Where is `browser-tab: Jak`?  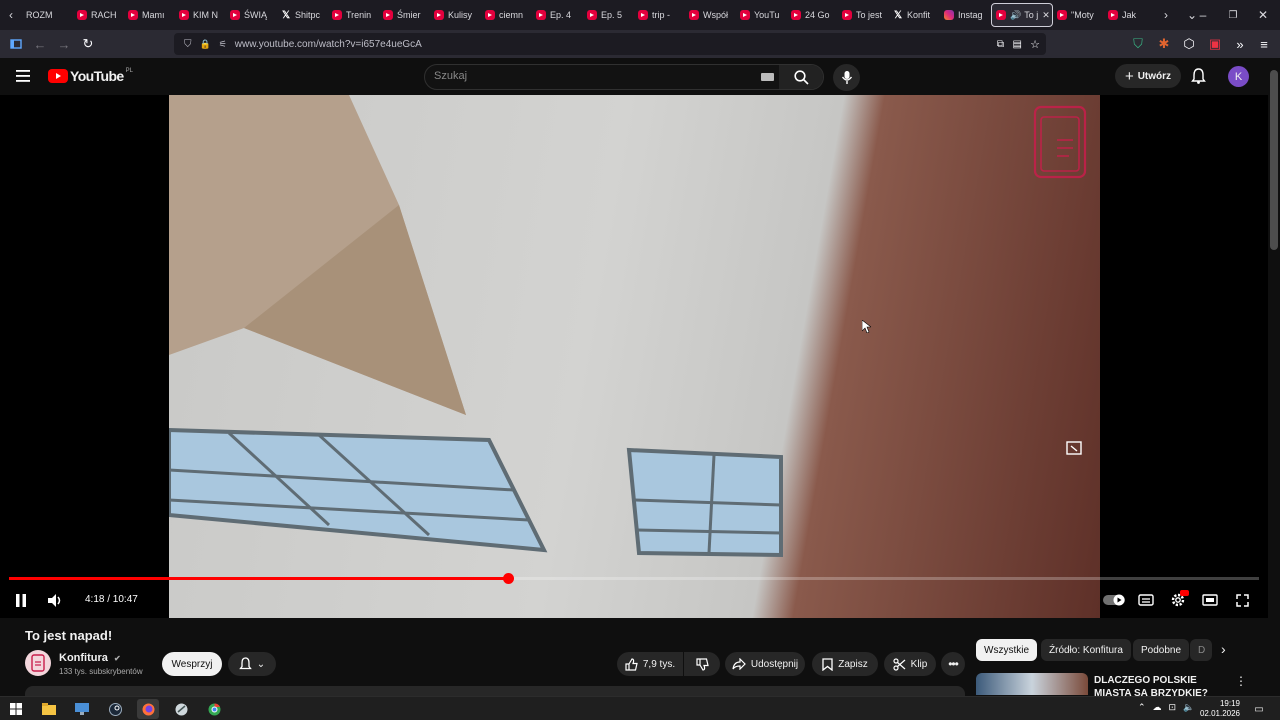
browser-tab: Jak is located at coordinates (1129, 15).